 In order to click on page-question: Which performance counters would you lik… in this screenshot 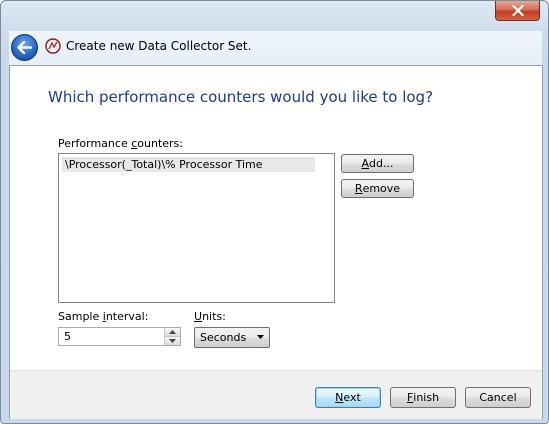, I will do `click(241, 97)`.